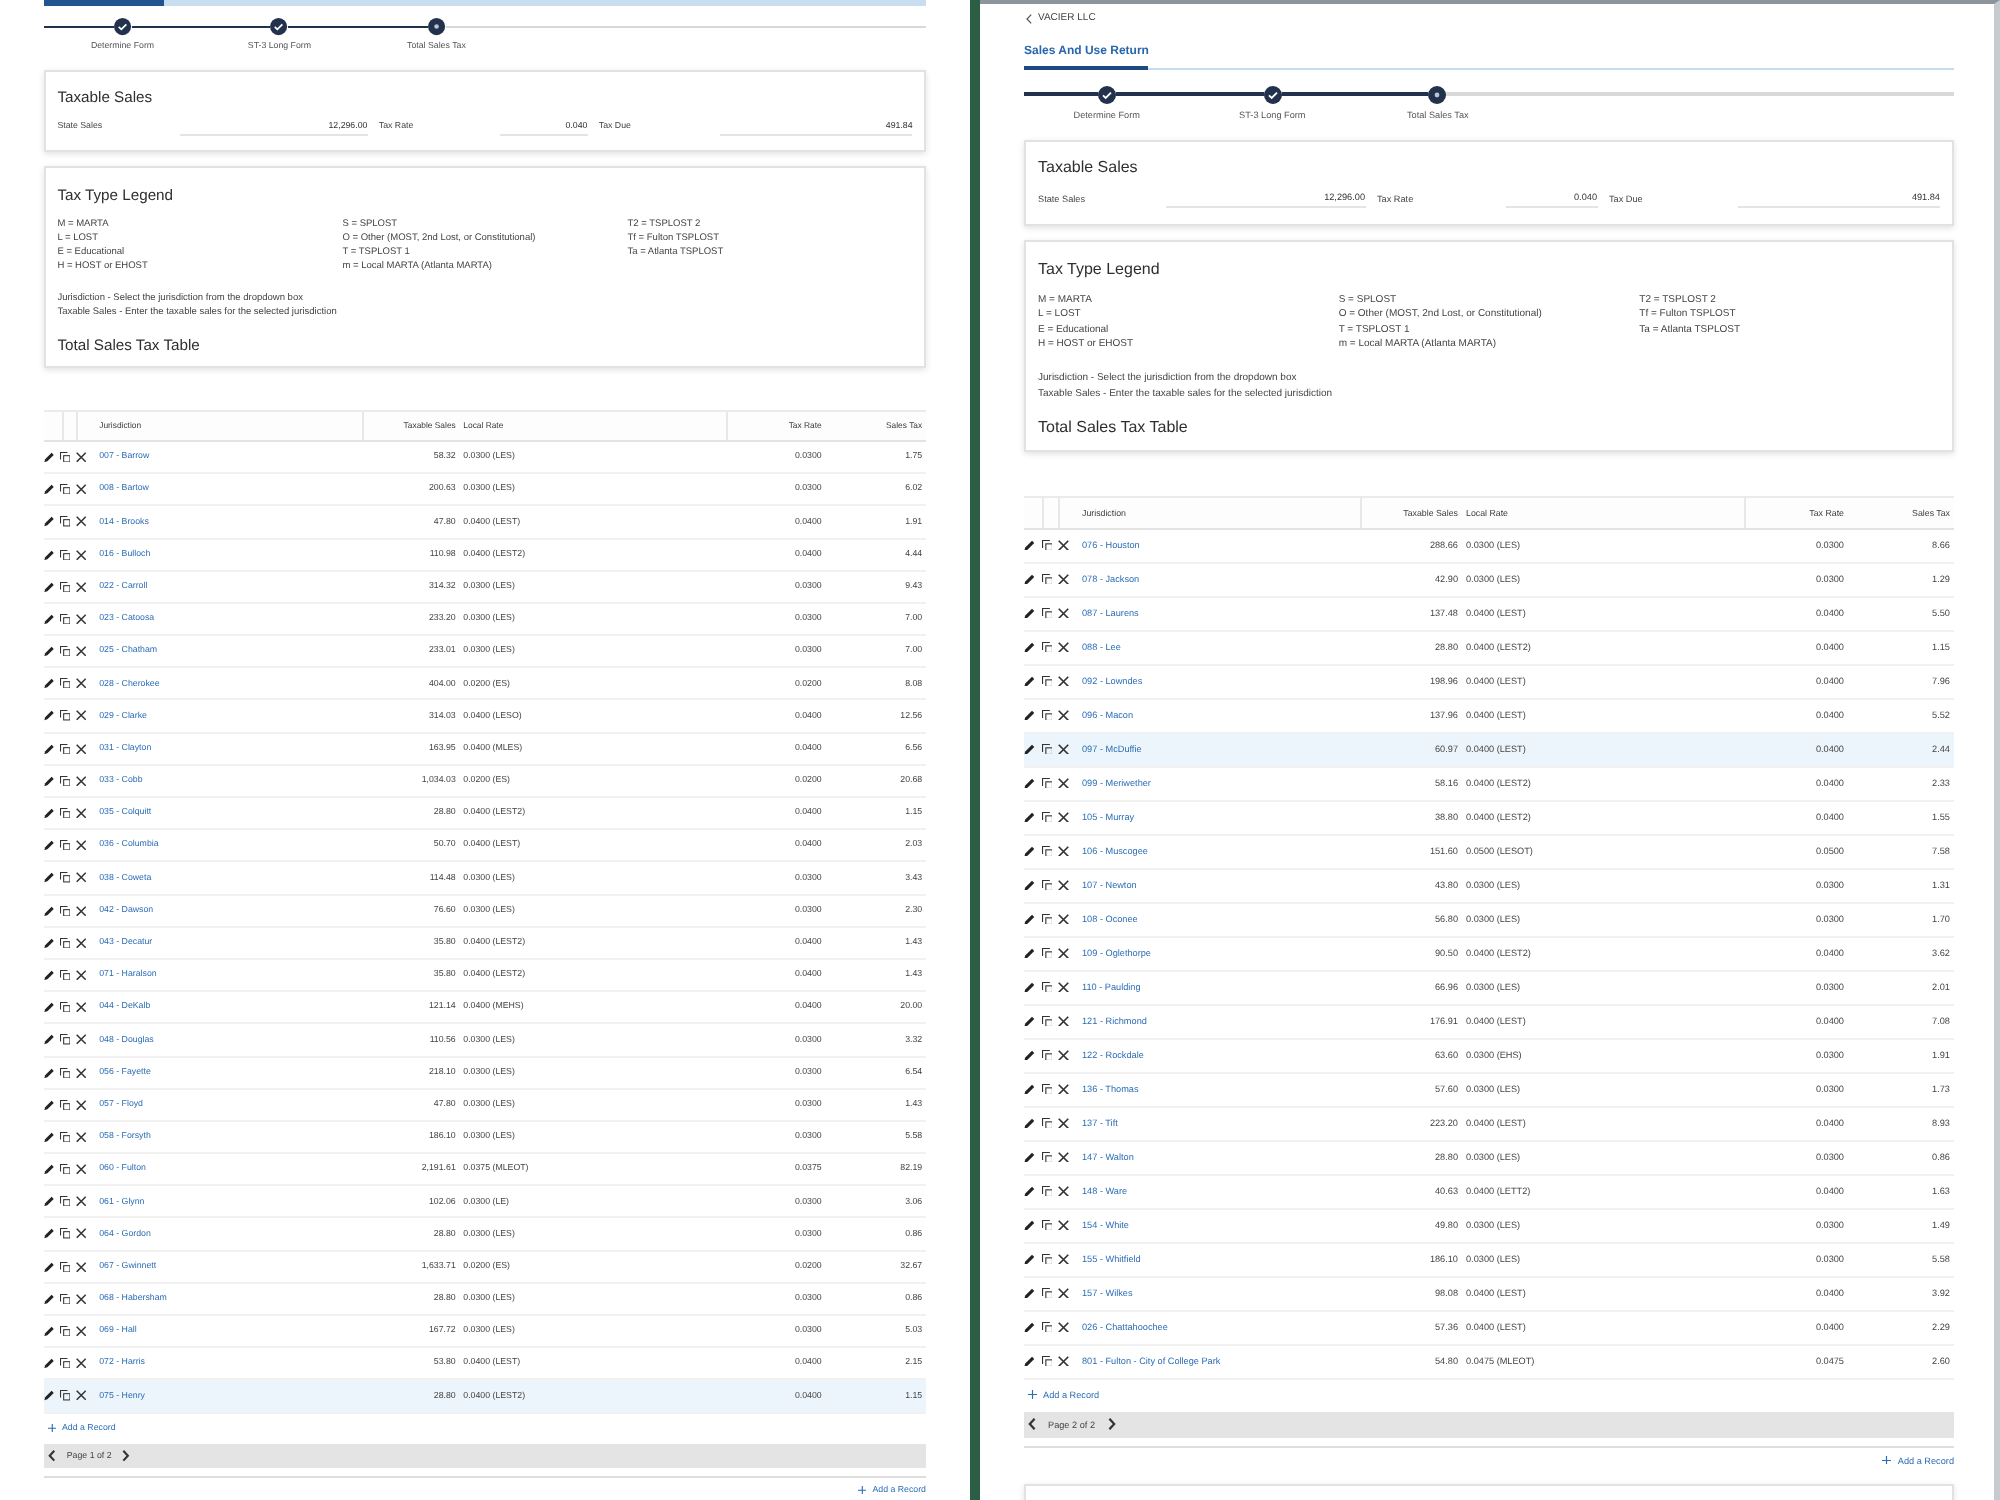 This screenshot has height=1500, width=2000. I want to click on chevron-right-icon, so click(126, 1456).